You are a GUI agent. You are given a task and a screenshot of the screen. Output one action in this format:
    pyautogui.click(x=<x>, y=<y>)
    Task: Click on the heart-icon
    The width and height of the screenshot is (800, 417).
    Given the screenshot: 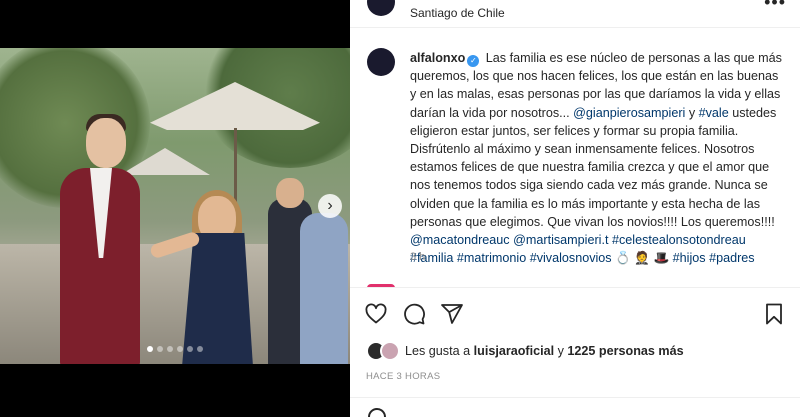 What is the action you would take?
    pyautogui.click(x=376, y=314)
    